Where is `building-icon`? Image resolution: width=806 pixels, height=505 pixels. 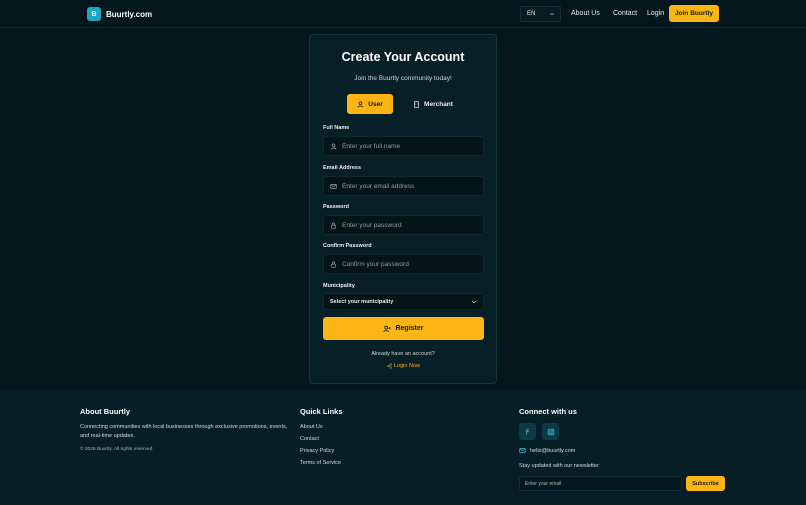
building-icon is located at coordinates (416, 104).